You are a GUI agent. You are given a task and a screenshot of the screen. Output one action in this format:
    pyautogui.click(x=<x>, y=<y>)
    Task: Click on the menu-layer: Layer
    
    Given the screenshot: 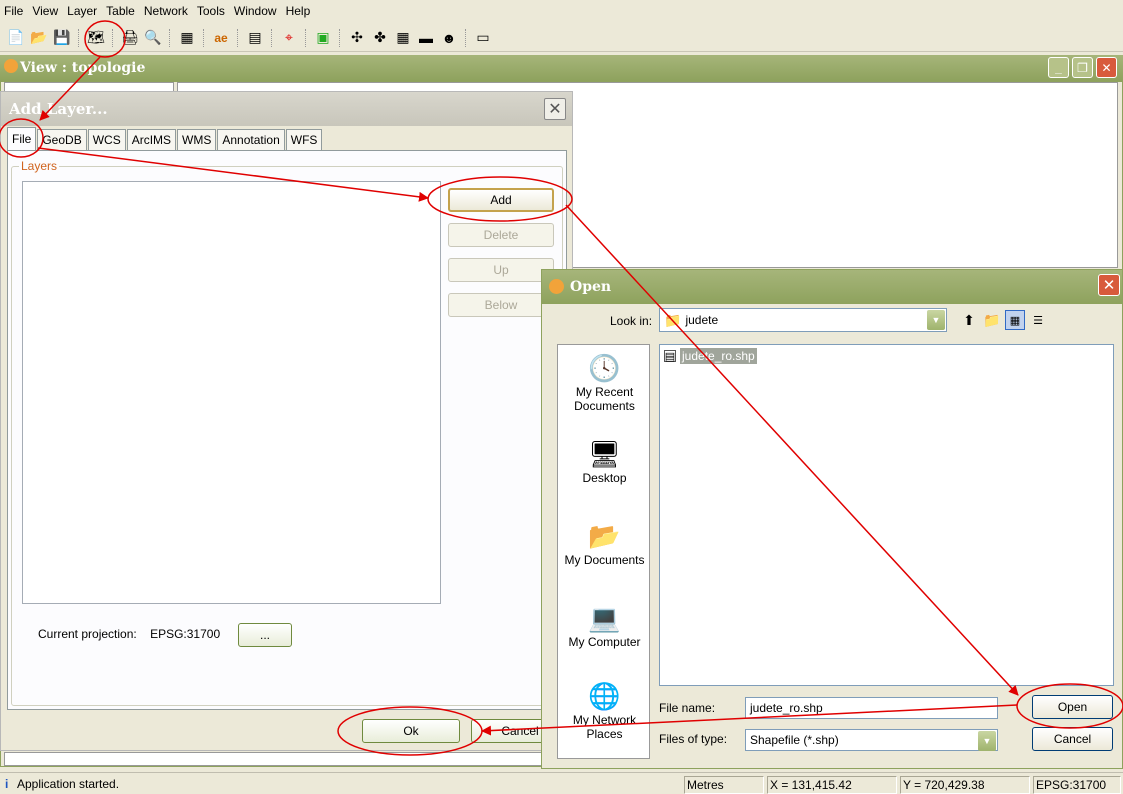 What is the action you would take?
    pyautogui.click(x=82, y=11)
    